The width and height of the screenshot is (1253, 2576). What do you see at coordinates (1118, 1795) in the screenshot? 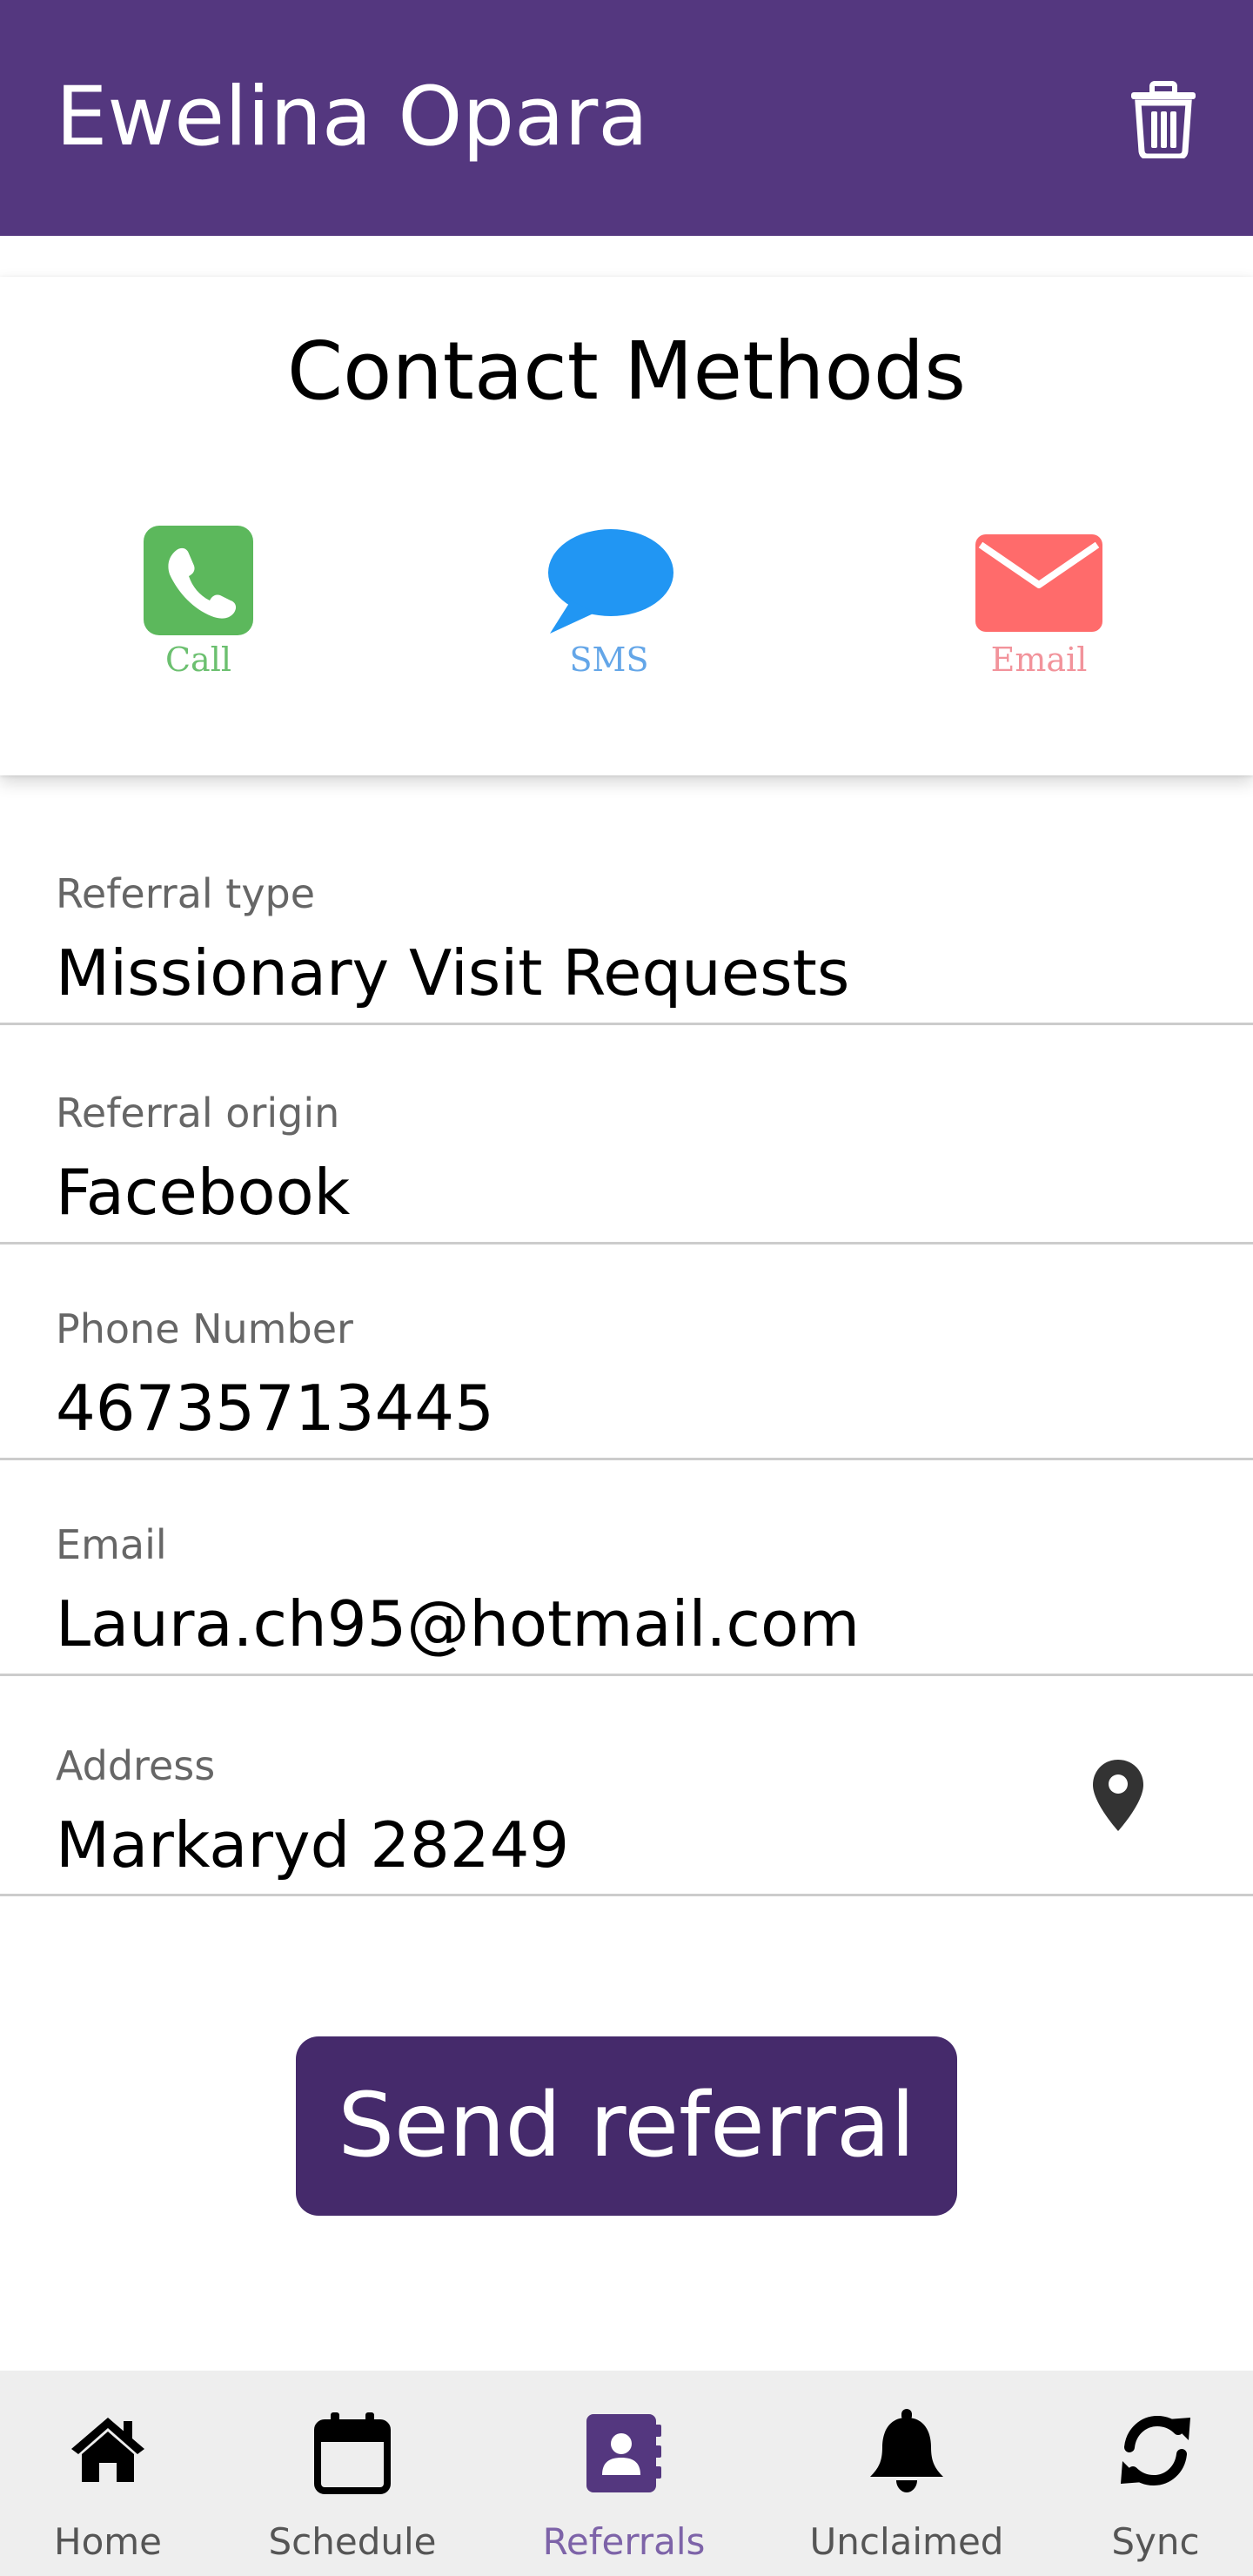
I see `map-pin-icon` at bounding box center [1118, 1795].